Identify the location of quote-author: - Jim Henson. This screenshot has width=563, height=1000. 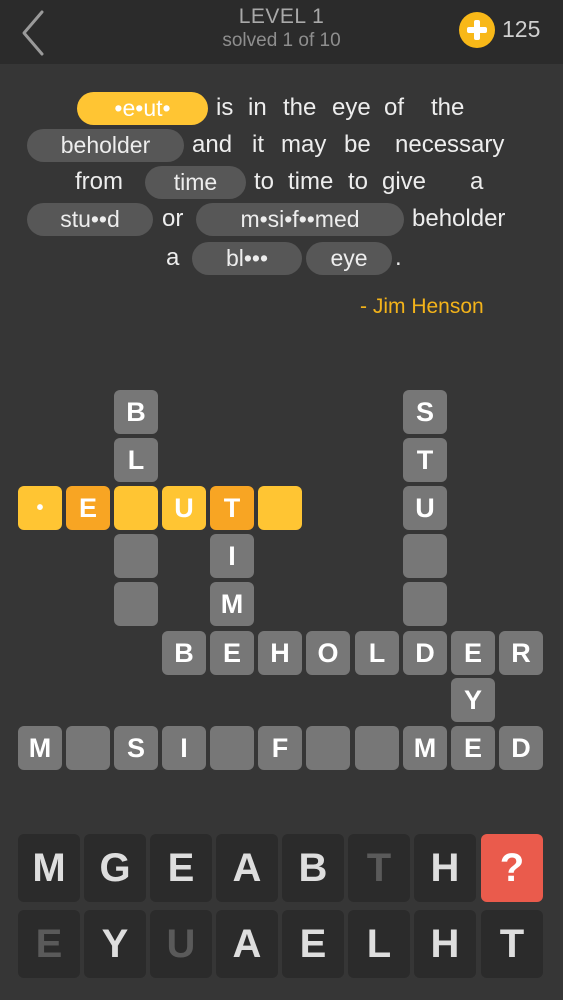
(422, 306).